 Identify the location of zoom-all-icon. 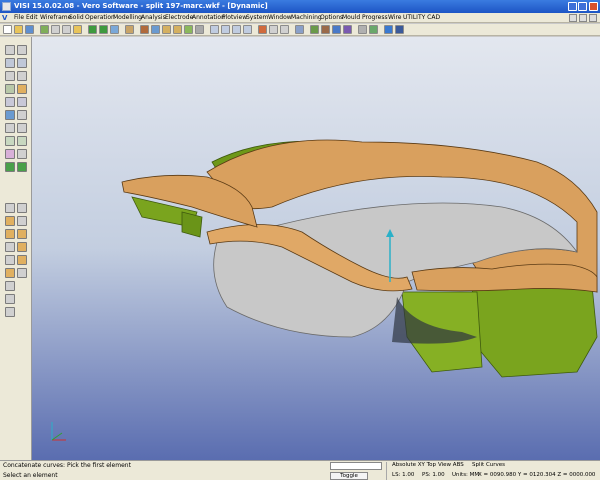
(144, 29).